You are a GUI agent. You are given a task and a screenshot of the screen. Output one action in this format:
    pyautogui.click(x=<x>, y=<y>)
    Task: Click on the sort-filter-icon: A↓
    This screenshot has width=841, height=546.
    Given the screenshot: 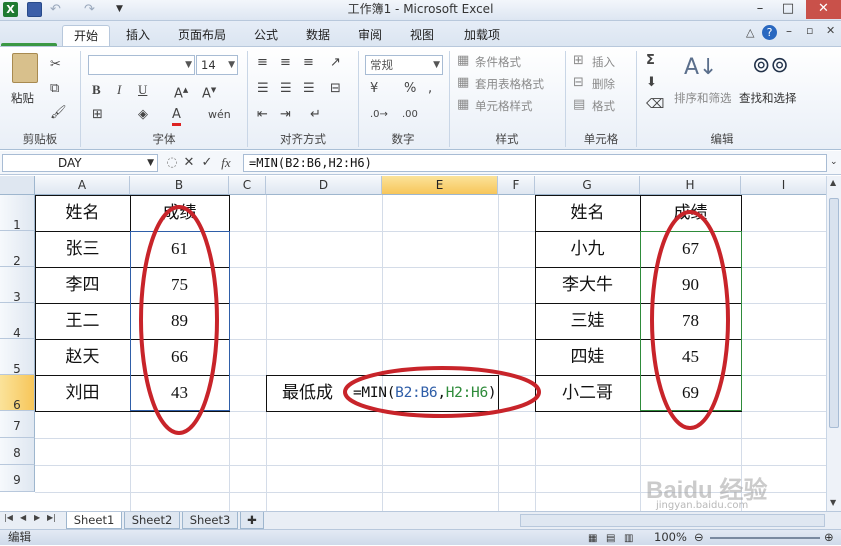 What is the action you would take?
    pyautogui.click(x=700, y=68)
    